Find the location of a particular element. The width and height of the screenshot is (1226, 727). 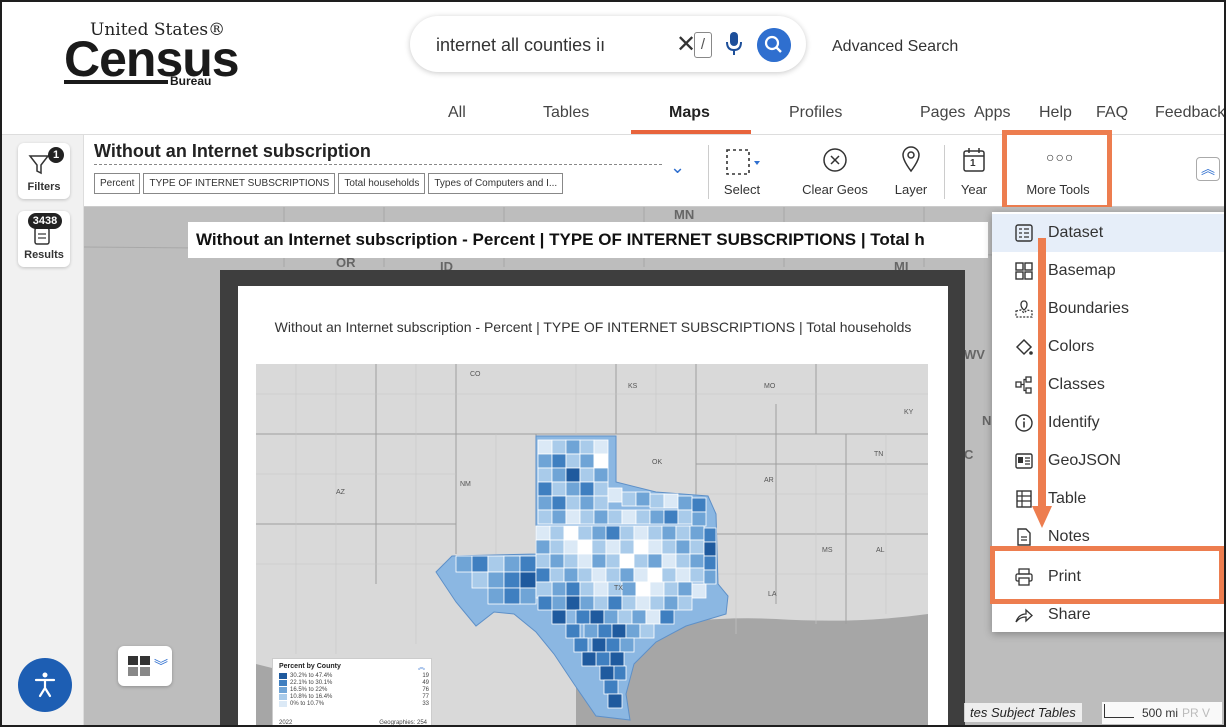

legend-row: 30.2% to 47.4% 19 is located at coordinates (354, 676).